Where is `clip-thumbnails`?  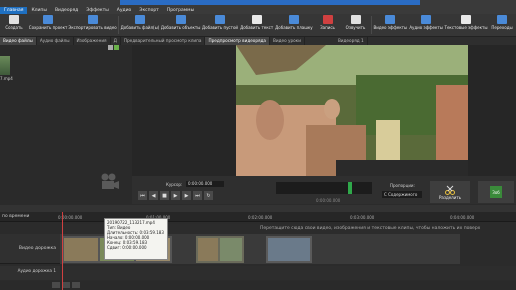 clip-thumbnails is located at coordinates (220, 249).